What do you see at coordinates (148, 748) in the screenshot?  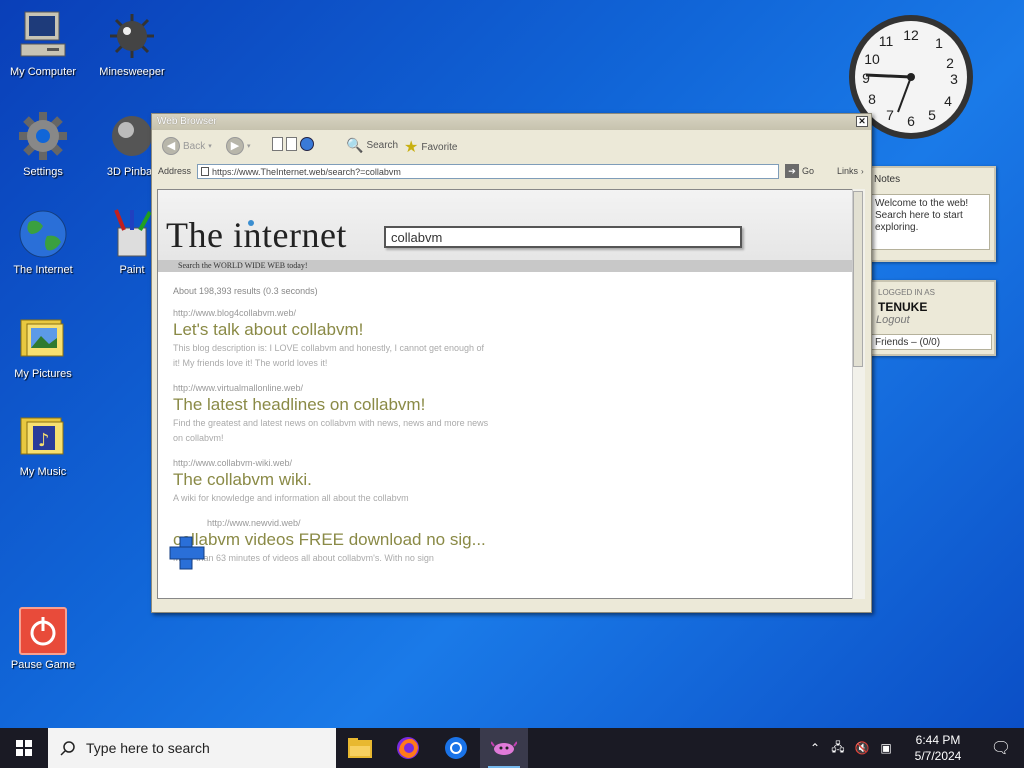 I see `taskbar-search-placeholder: Type here to search` at bounding box center [148, 748].